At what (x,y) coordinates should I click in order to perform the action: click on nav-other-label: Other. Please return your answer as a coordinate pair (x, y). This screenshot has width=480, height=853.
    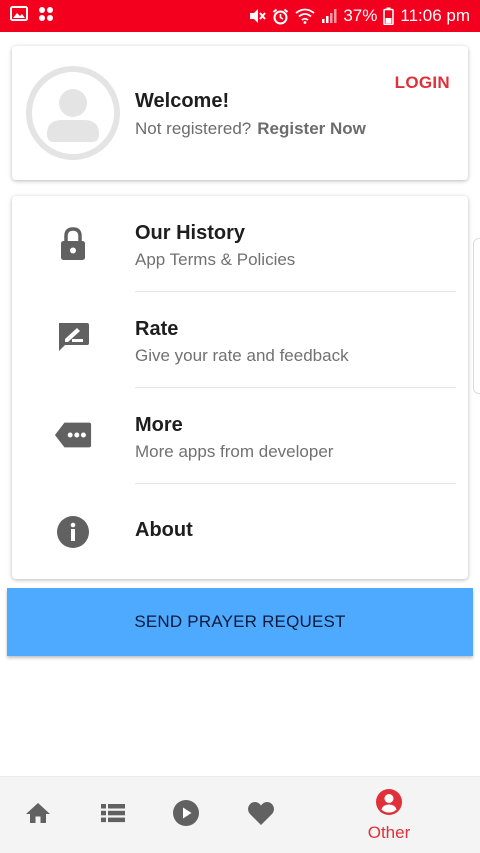
    Looking at the image, I should click on (389, 832).